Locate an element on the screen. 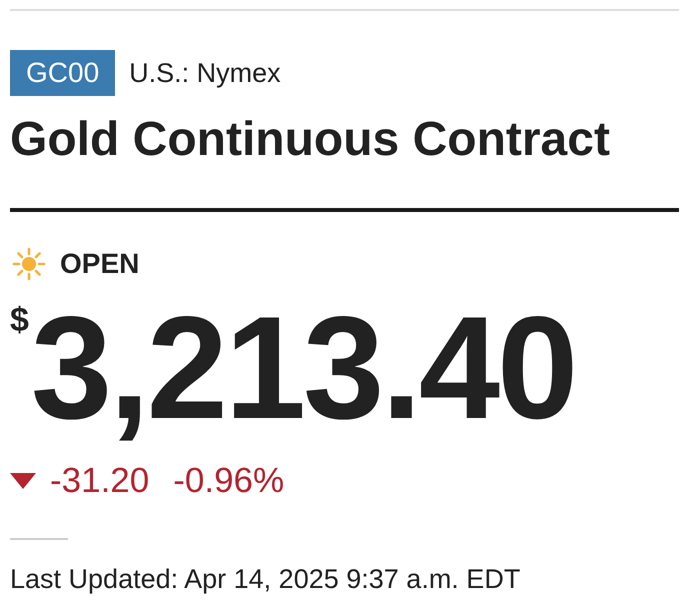 Image resolution: width=689 pixels, height=606 pixels. change-percent: -0.96% is located at coordinates (228, 480).